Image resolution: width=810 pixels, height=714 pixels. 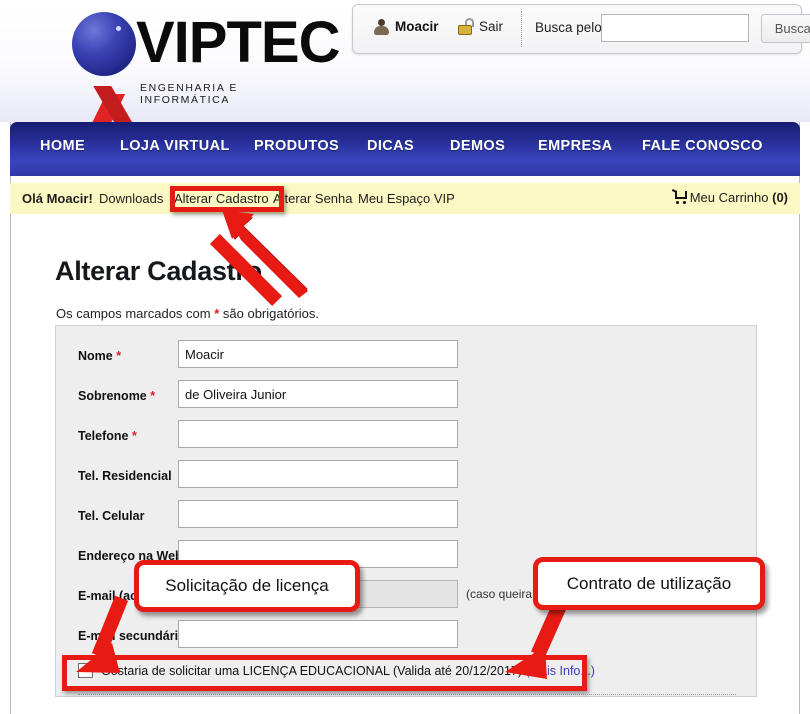 I want to click on lock-icon, so click(x=465, y=26).